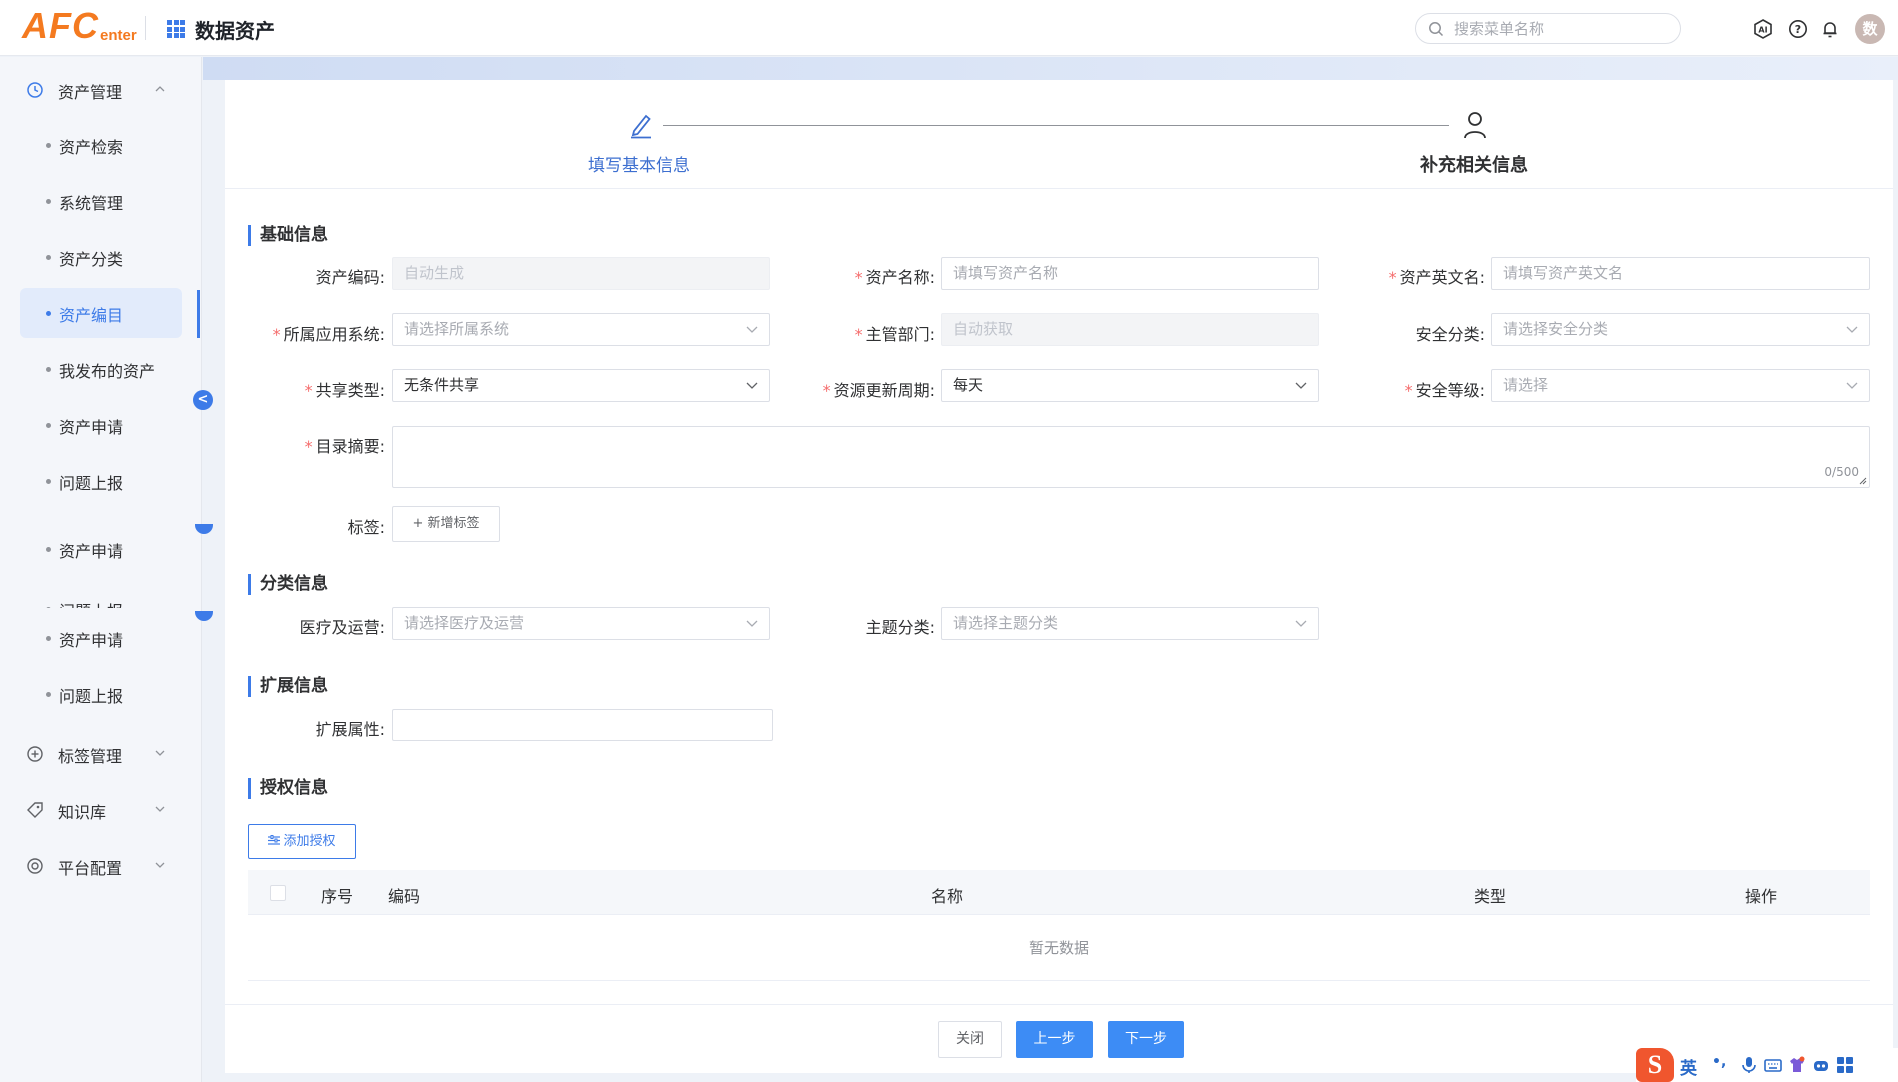  I want to click on select-text: 请选择主题分类, so click(1006, 623).